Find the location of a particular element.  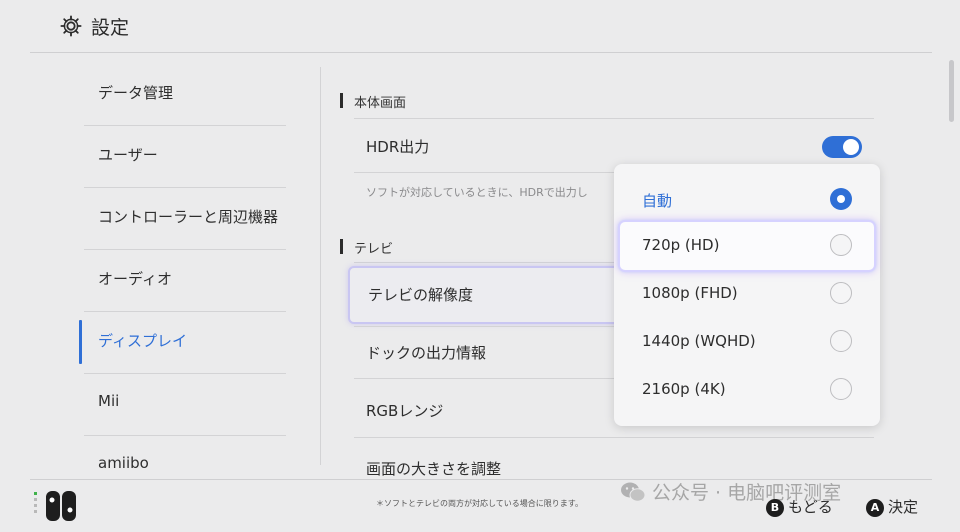

sidebar-item-label: コントローラーと周辺機器 is located at coordinates (188, 217).